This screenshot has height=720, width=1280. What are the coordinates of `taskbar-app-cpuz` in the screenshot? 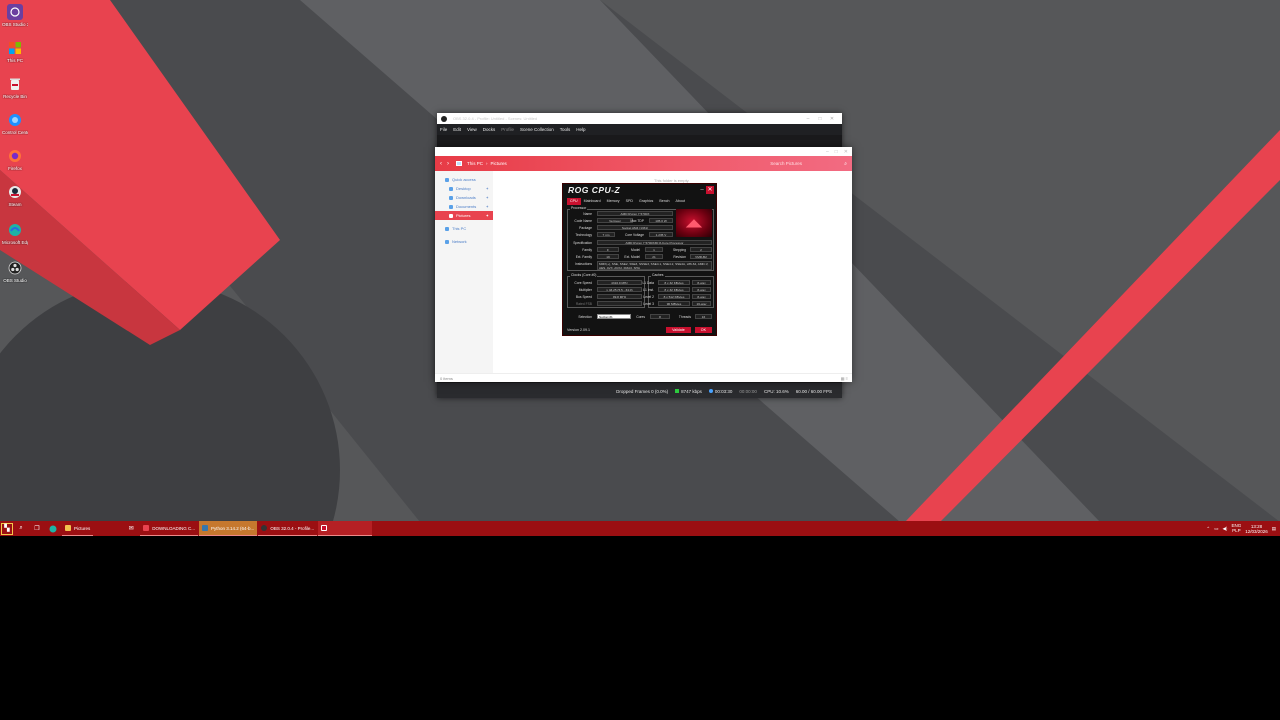 It's located at (345, 528).